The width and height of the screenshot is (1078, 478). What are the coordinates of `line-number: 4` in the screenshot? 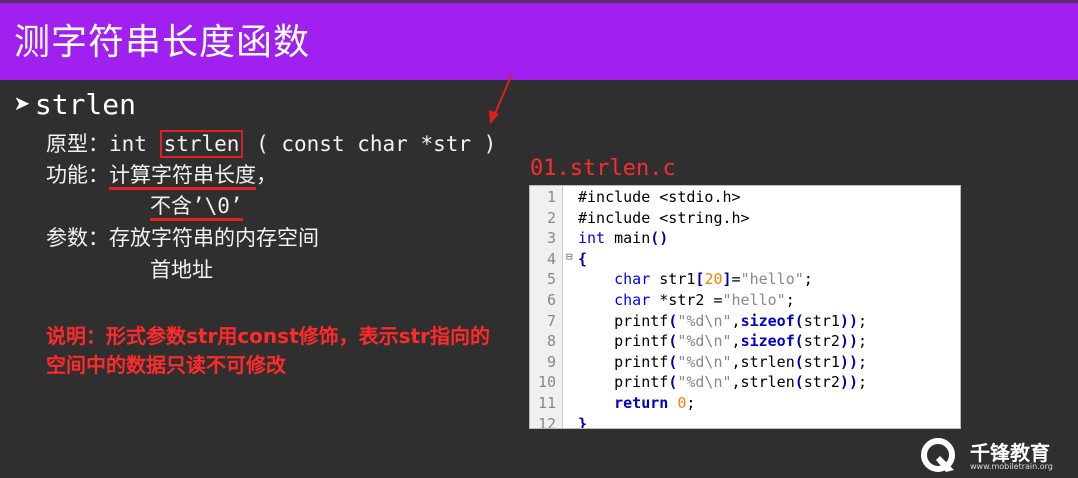 It's located at (551, 258).